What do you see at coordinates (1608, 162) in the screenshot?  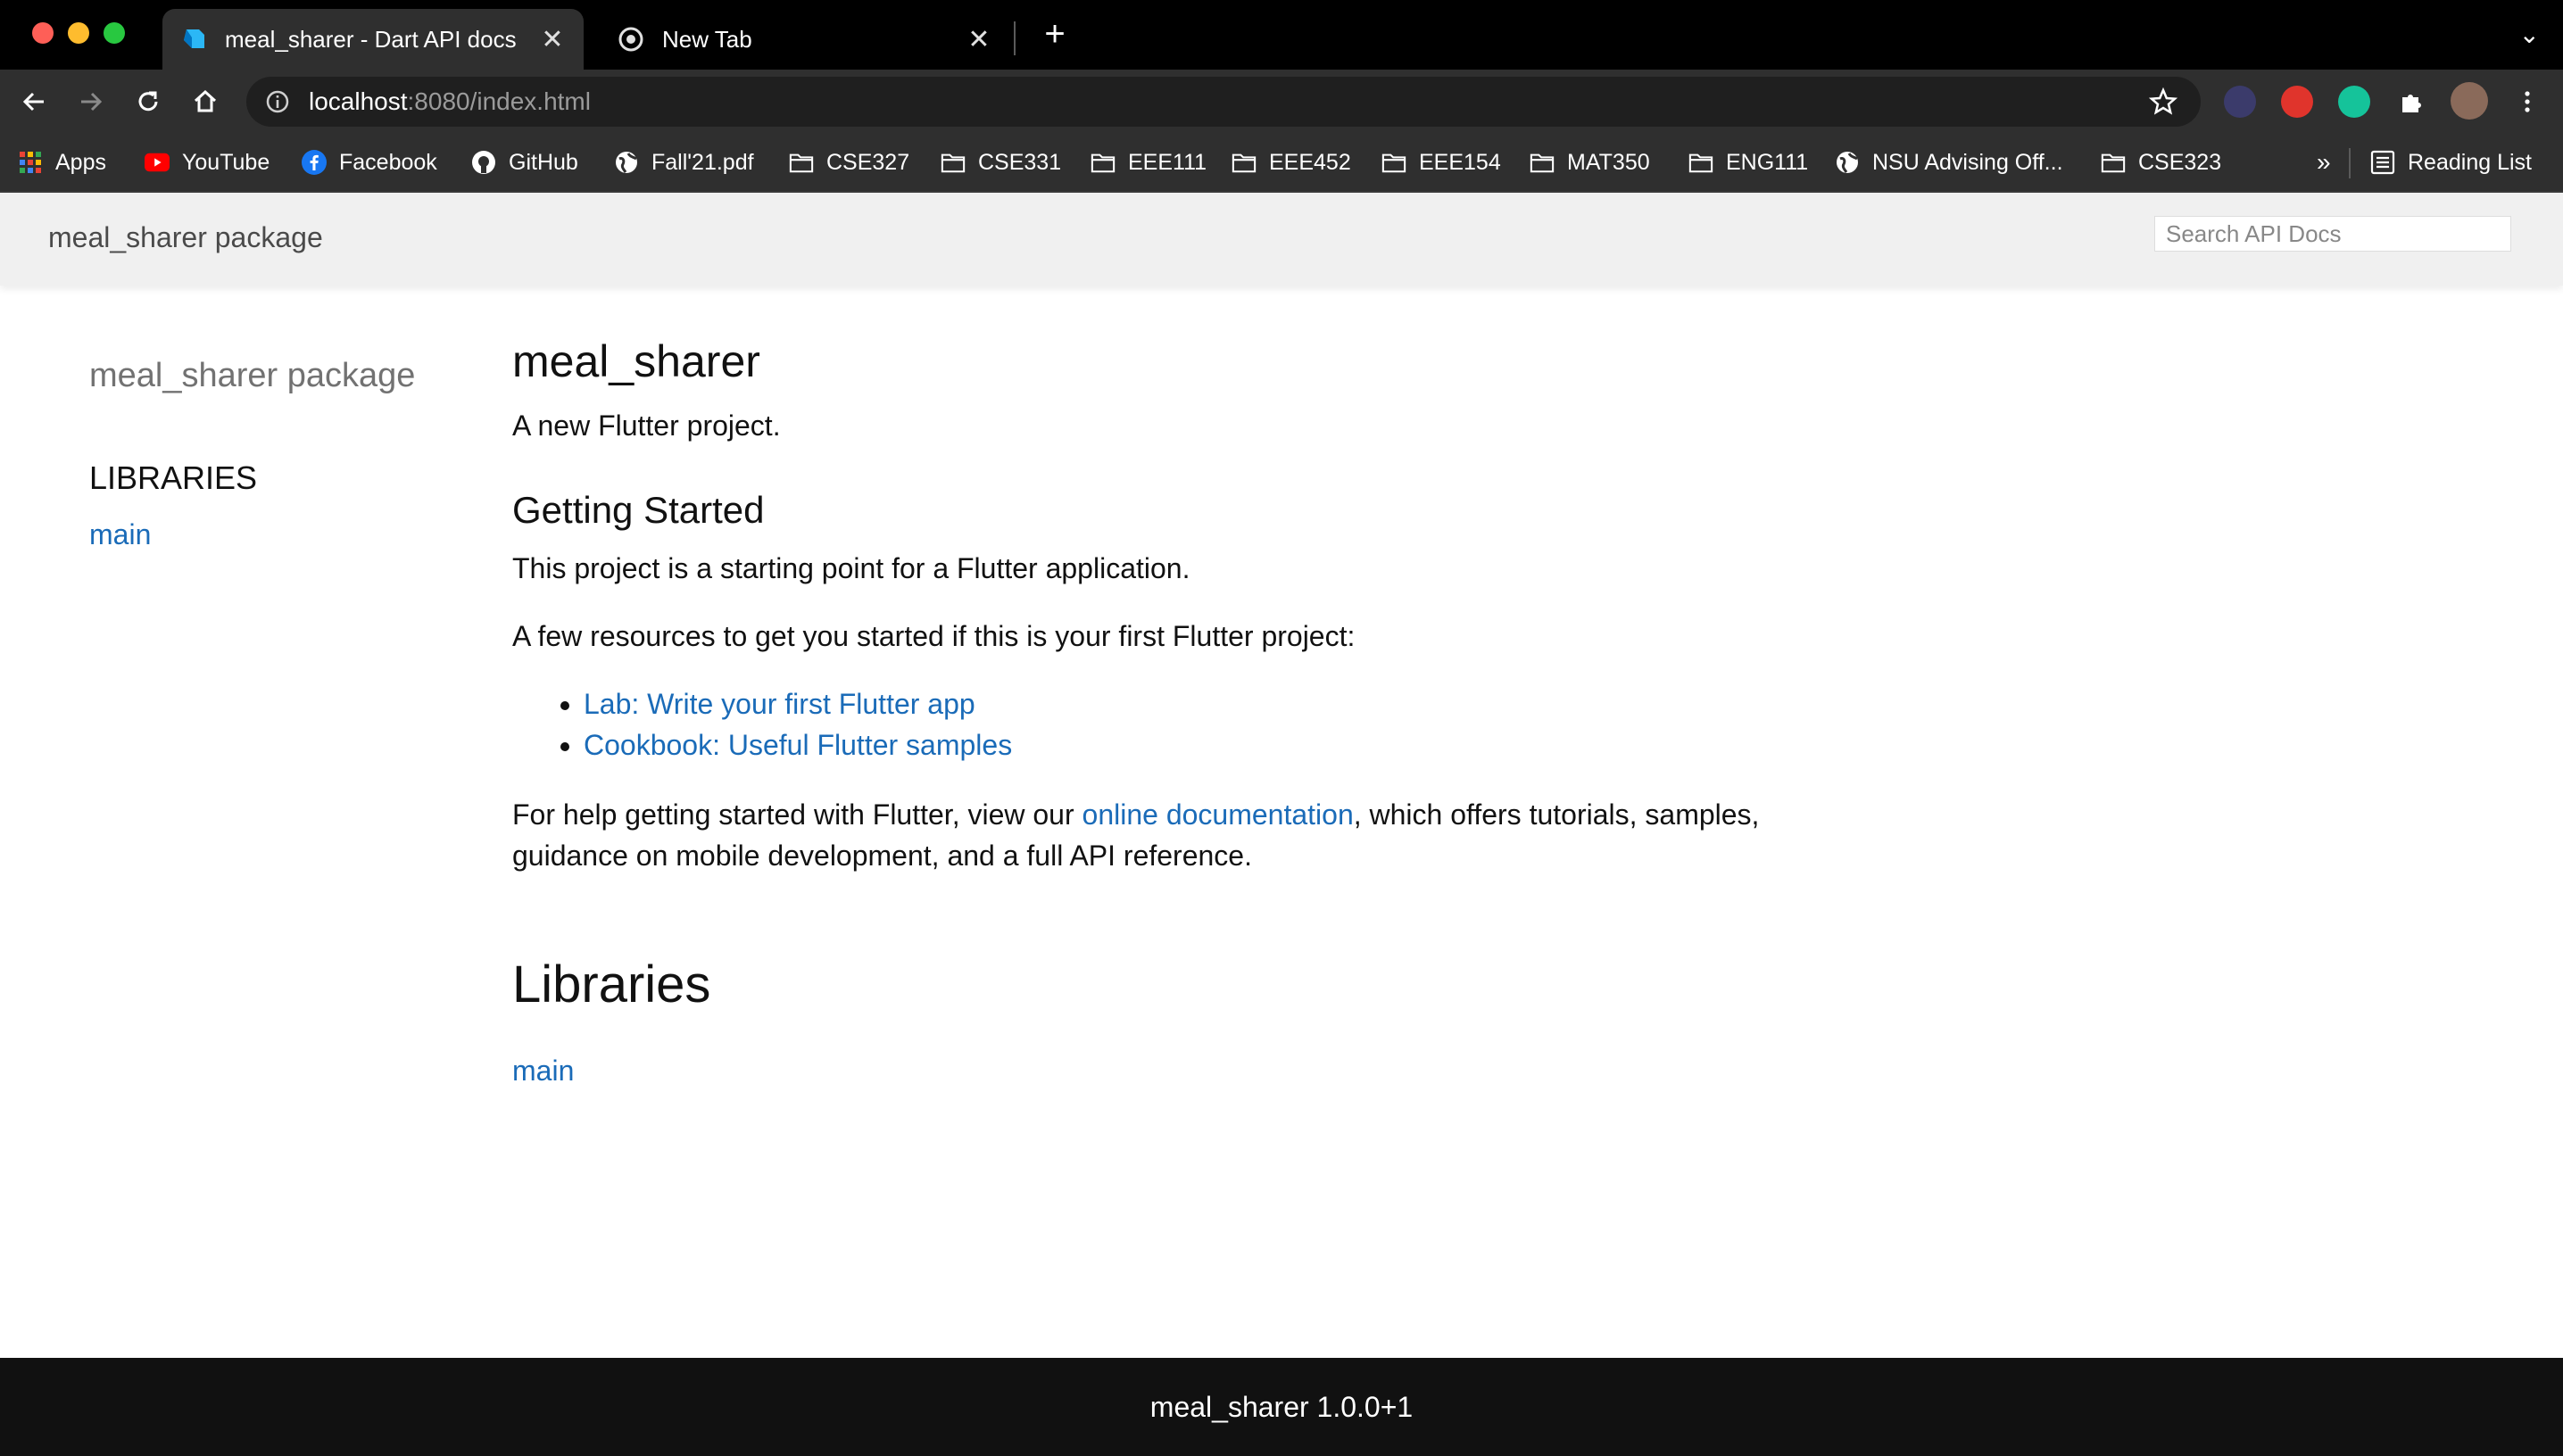 I see `bookmark-label: MAT350` at bounding box center [1608, 162].